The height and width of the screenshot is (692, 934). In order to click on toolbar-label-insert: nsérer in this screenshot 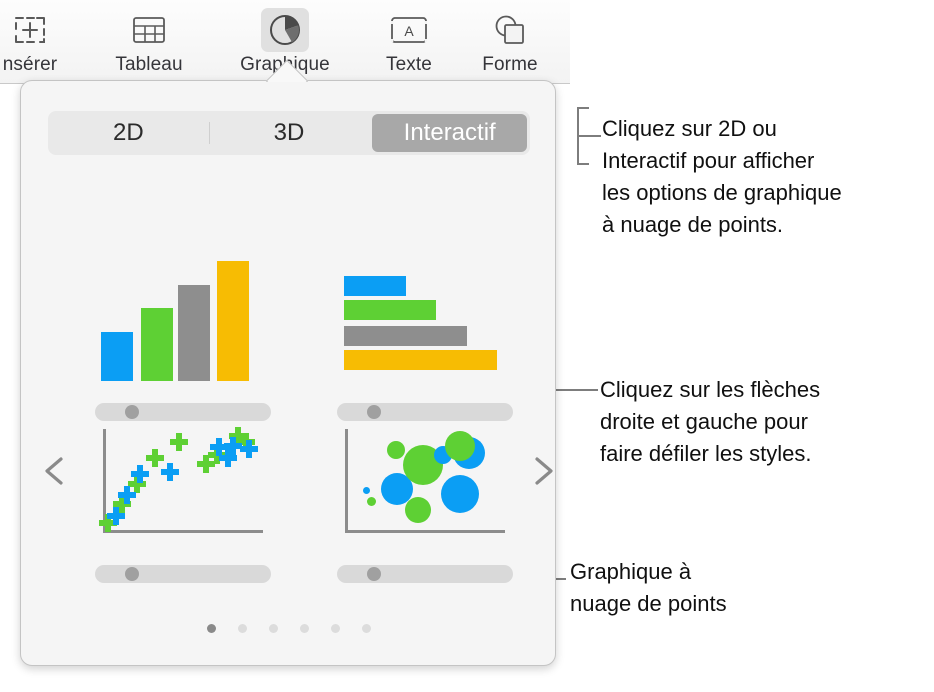, I will do `click(30, 64)`.